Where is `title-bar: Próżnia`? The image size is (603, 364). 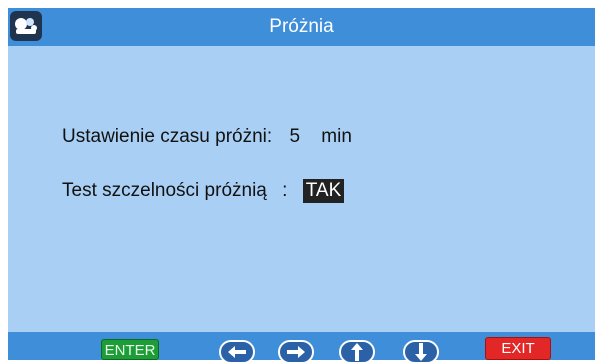 title-bar: Próżnia is located at coordinates (301, 27).